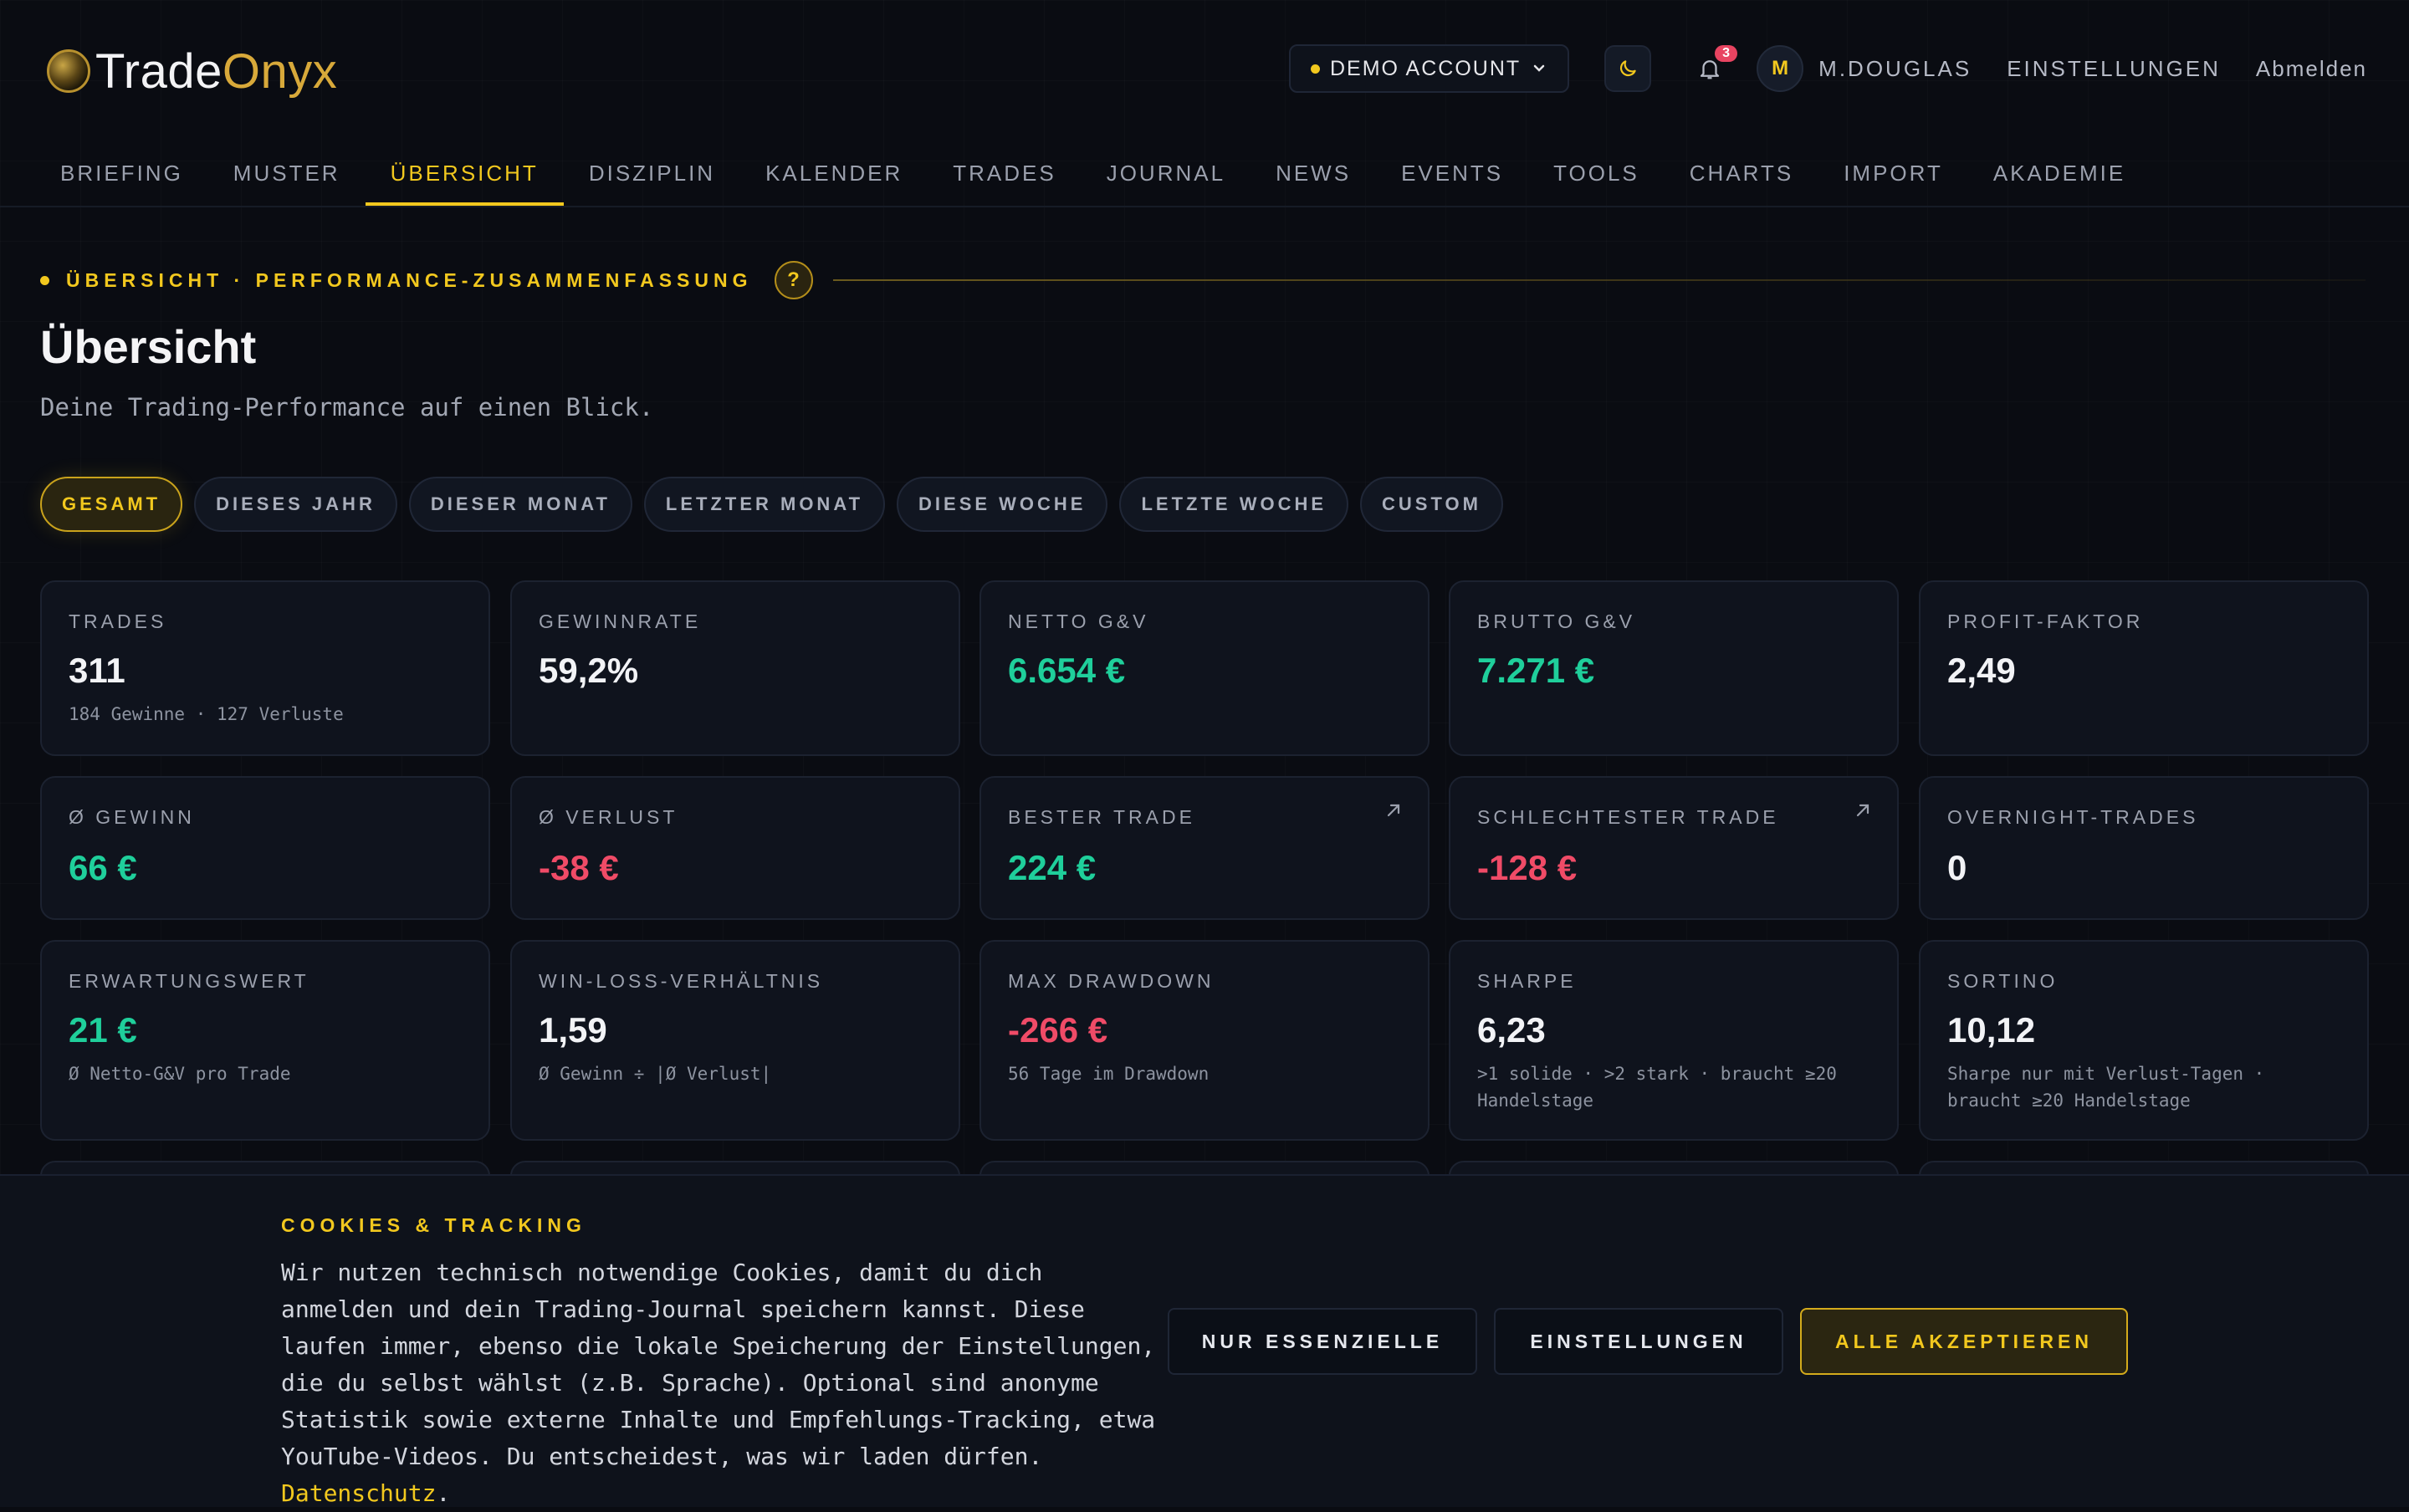 This screenshot has width=2409, height=1512. What do you see at coordinates (1166, 173) in the screenshot?
I see `nav-tab-journal: JOURNAL` at bounding box center [1166, 173].